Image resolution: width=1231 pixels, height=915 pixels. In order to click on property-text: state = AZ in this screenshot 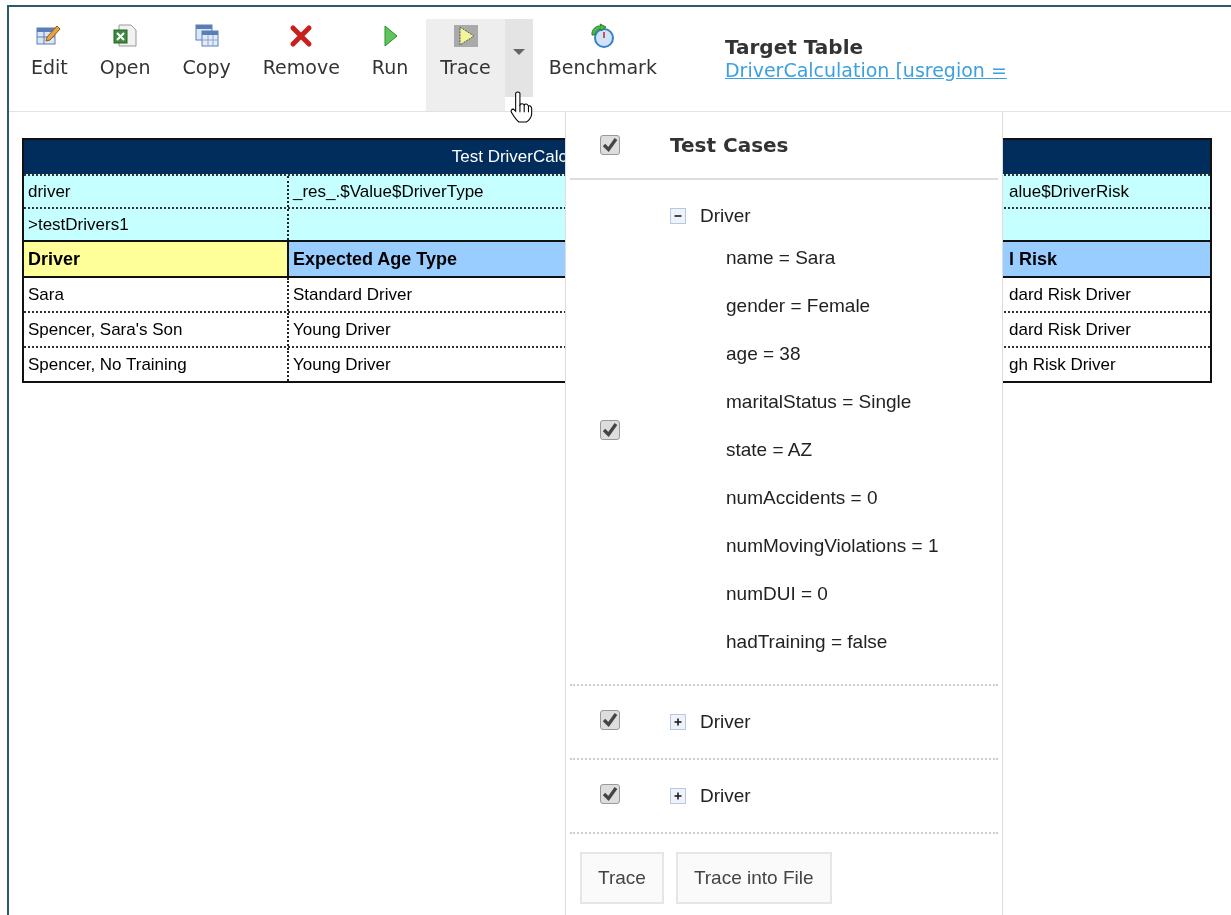, I will do `click(770, 450)`.